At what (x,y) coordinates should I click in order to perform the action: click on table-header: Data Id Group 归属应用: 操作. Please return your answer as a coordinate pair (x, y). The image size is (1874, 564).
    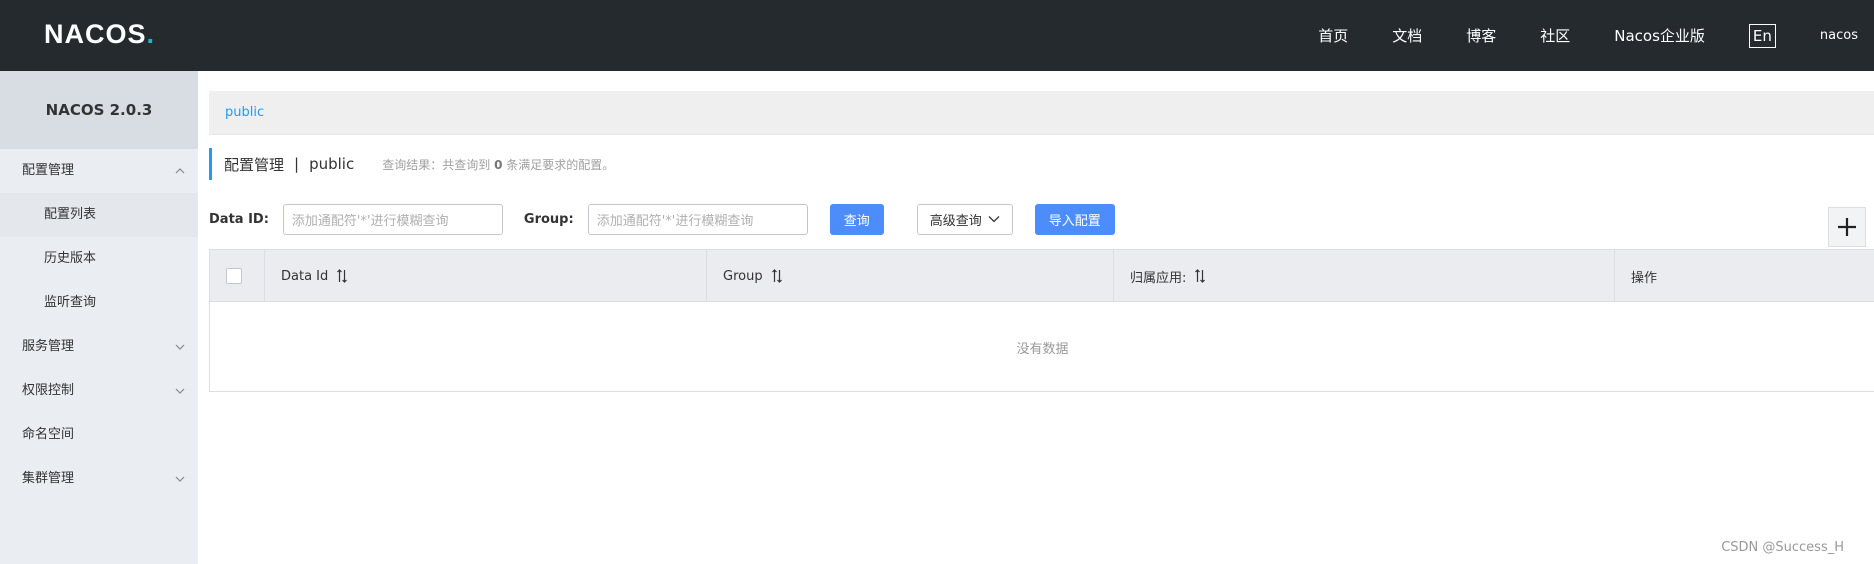
    Looking at the image, I should click on (1042, 276).